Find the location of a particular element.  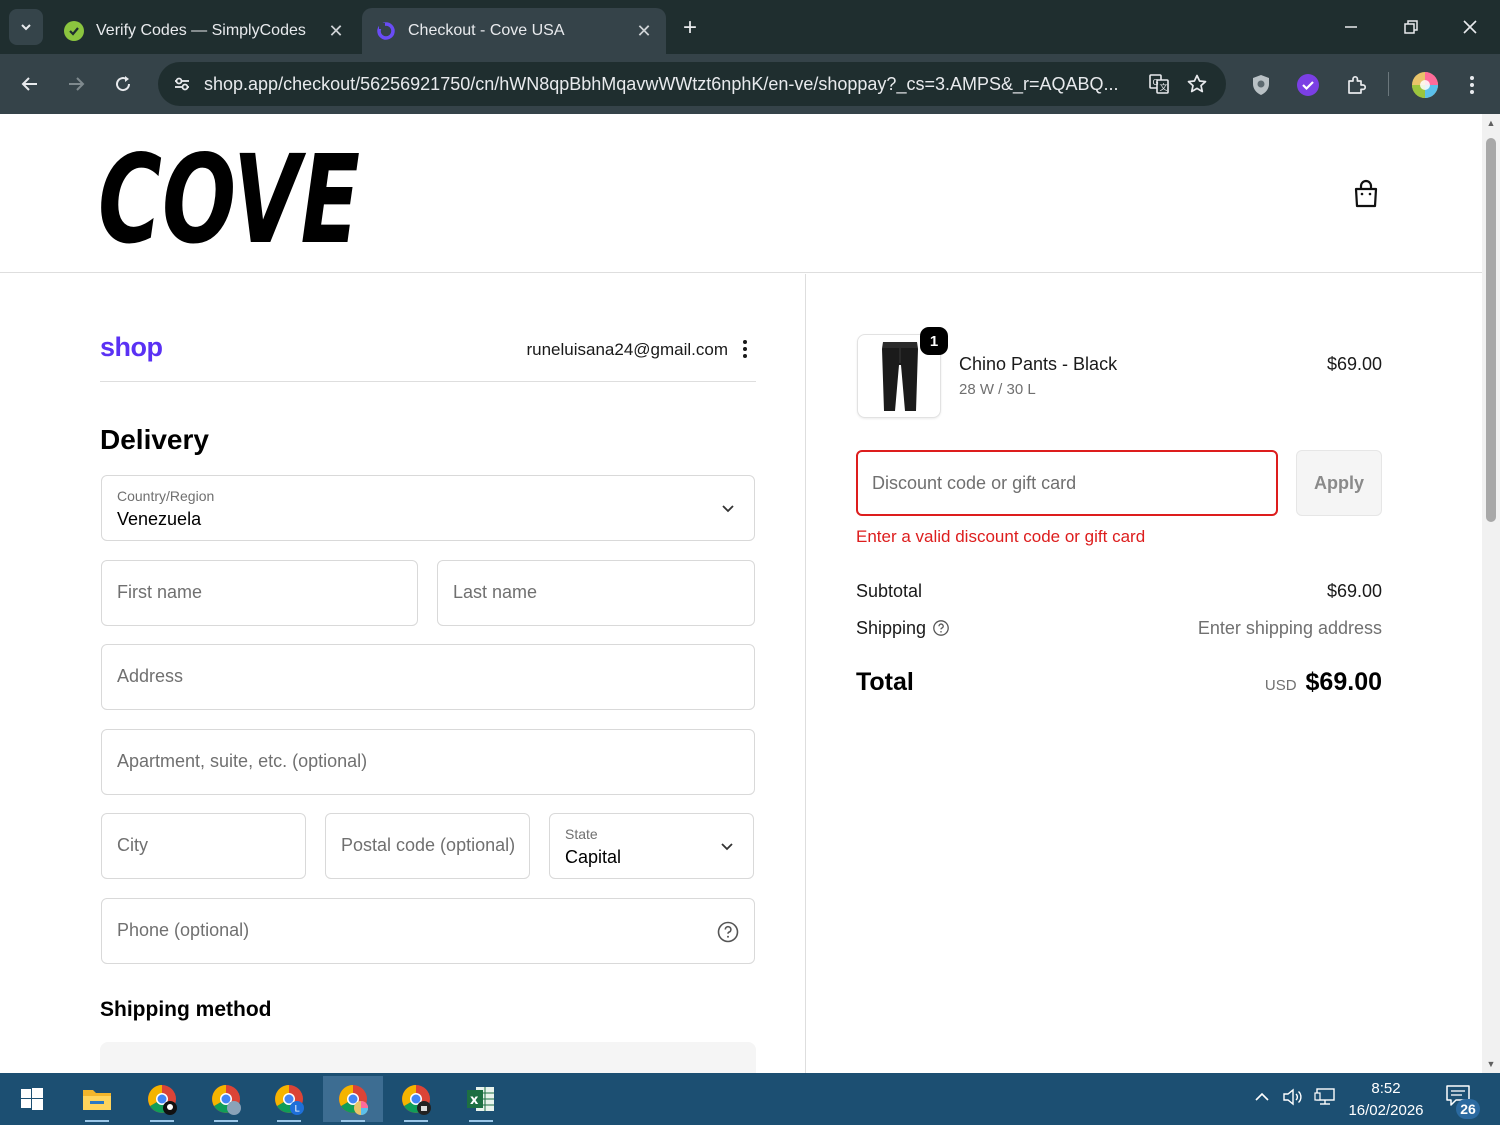

first-name-placeholder: First name is located at coordinates (160, 592).